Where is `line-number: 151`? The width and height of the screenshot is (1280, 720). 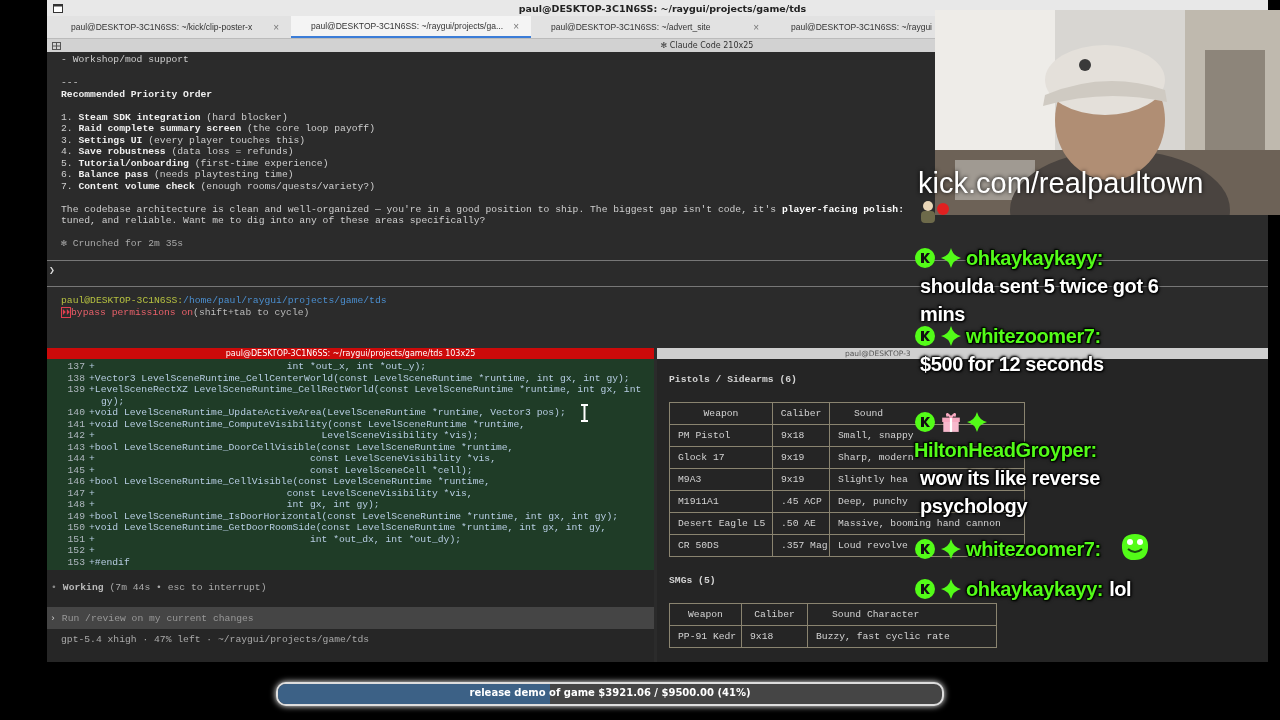
line-number: 151 is located at coordinates (76, 539).